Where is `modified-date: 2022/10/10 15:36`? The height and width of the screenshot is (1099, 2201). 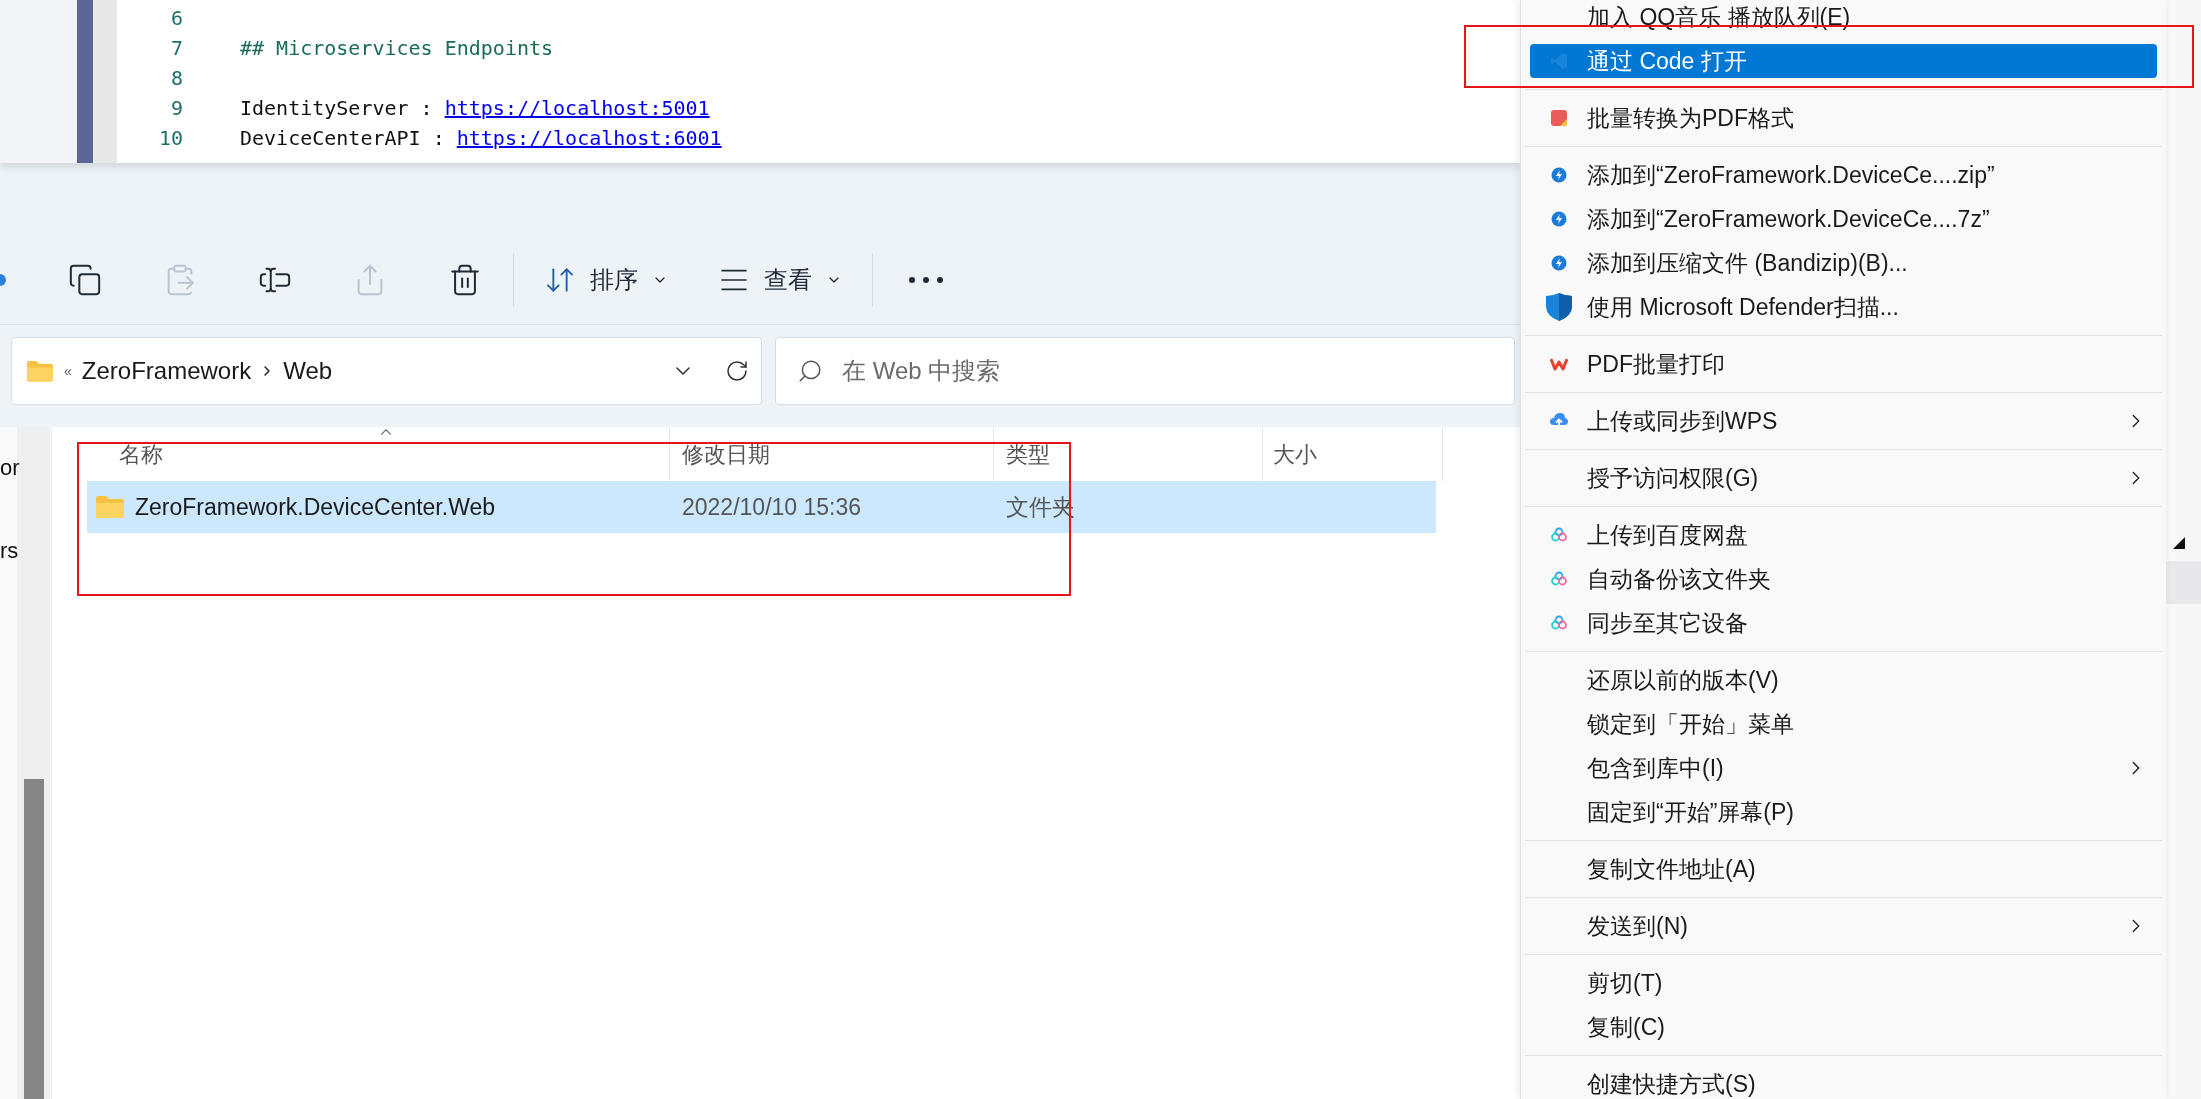 modified-date: 2022/10/10 15:36 is located at coordinates (772, 507).